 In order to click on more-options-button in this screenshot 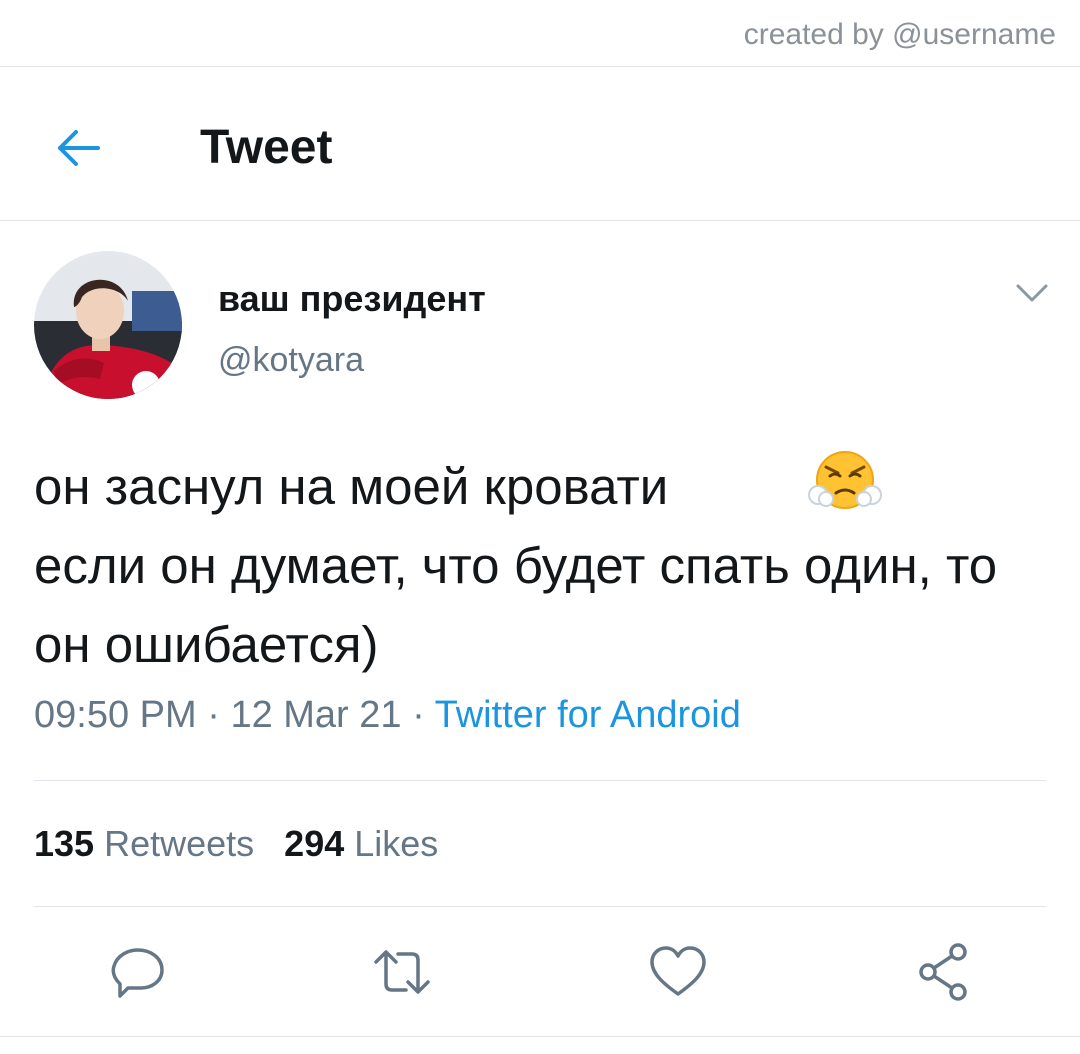, I will do `click(1032, 293)`.